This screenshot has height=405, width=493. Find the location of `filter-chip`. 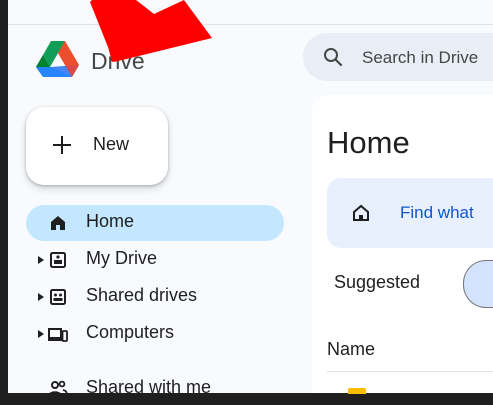

filter-chip is located at coordinates (478, 284).